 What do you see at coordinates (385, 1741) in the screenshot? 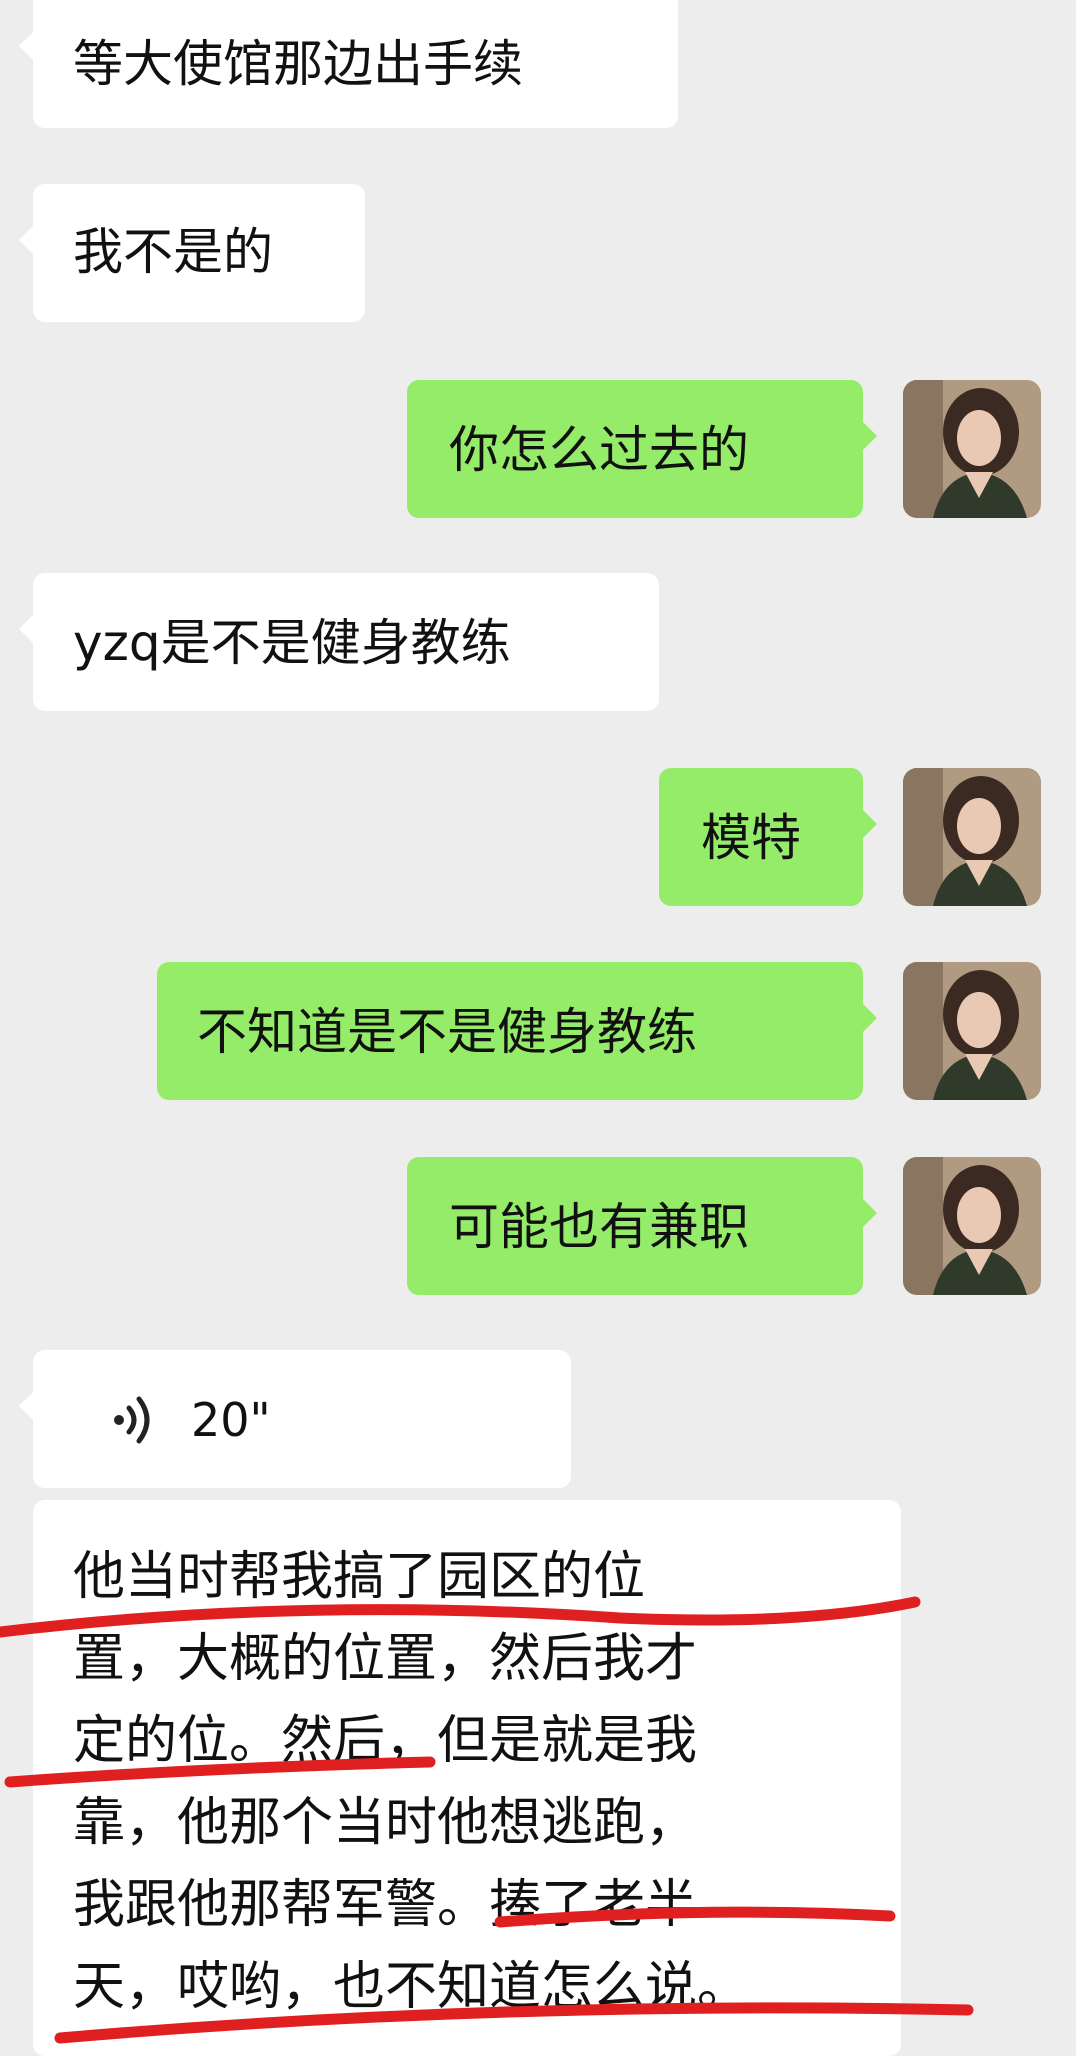
I see `transcript-line: 定的位。然后，但是就是我` at bounding box center [385, 1741].